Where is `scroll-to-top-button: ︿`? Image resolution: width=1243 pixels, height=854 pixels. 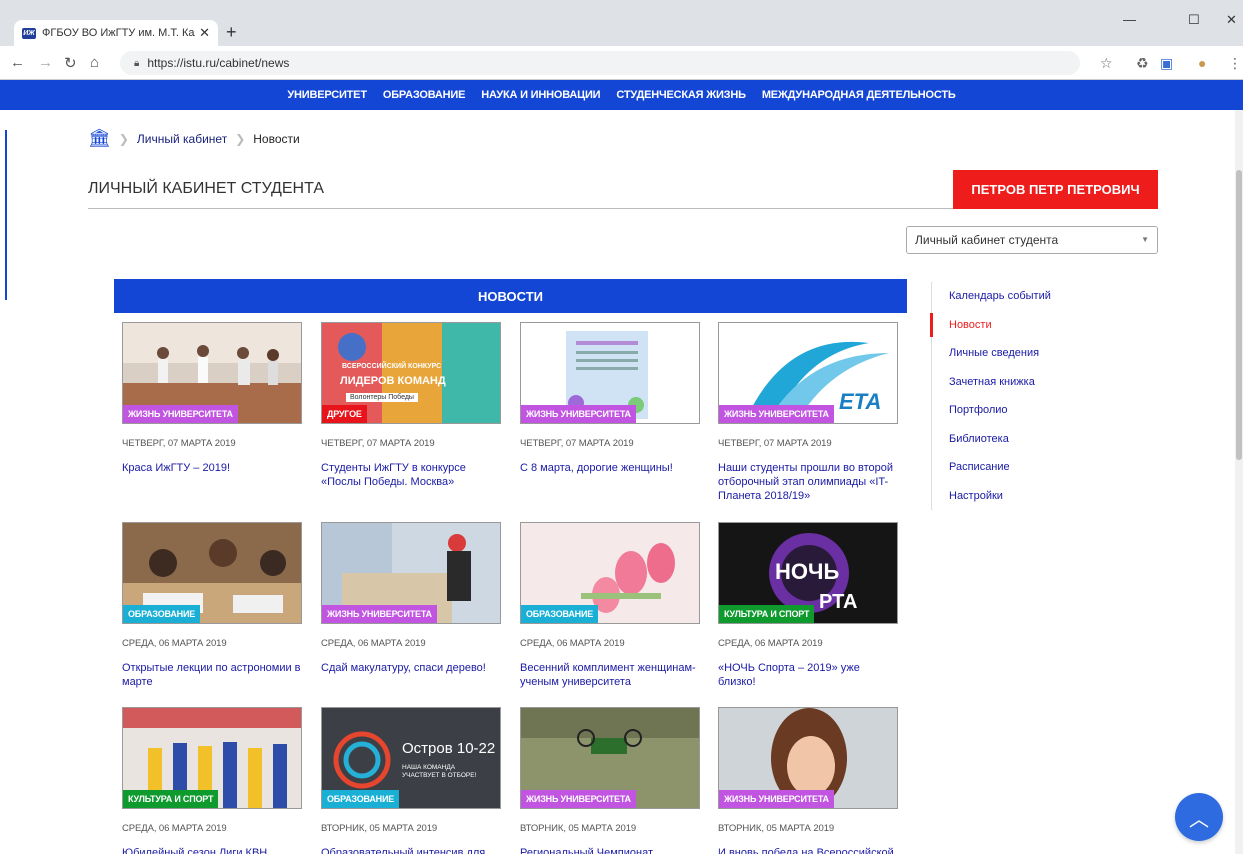 scroll-to-top-button: ︿ is located at coordinates (1199, 817).